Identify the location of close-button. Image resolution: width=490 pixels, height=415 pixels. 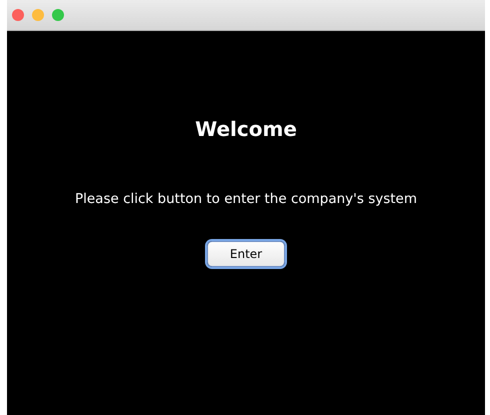
(18, 15).